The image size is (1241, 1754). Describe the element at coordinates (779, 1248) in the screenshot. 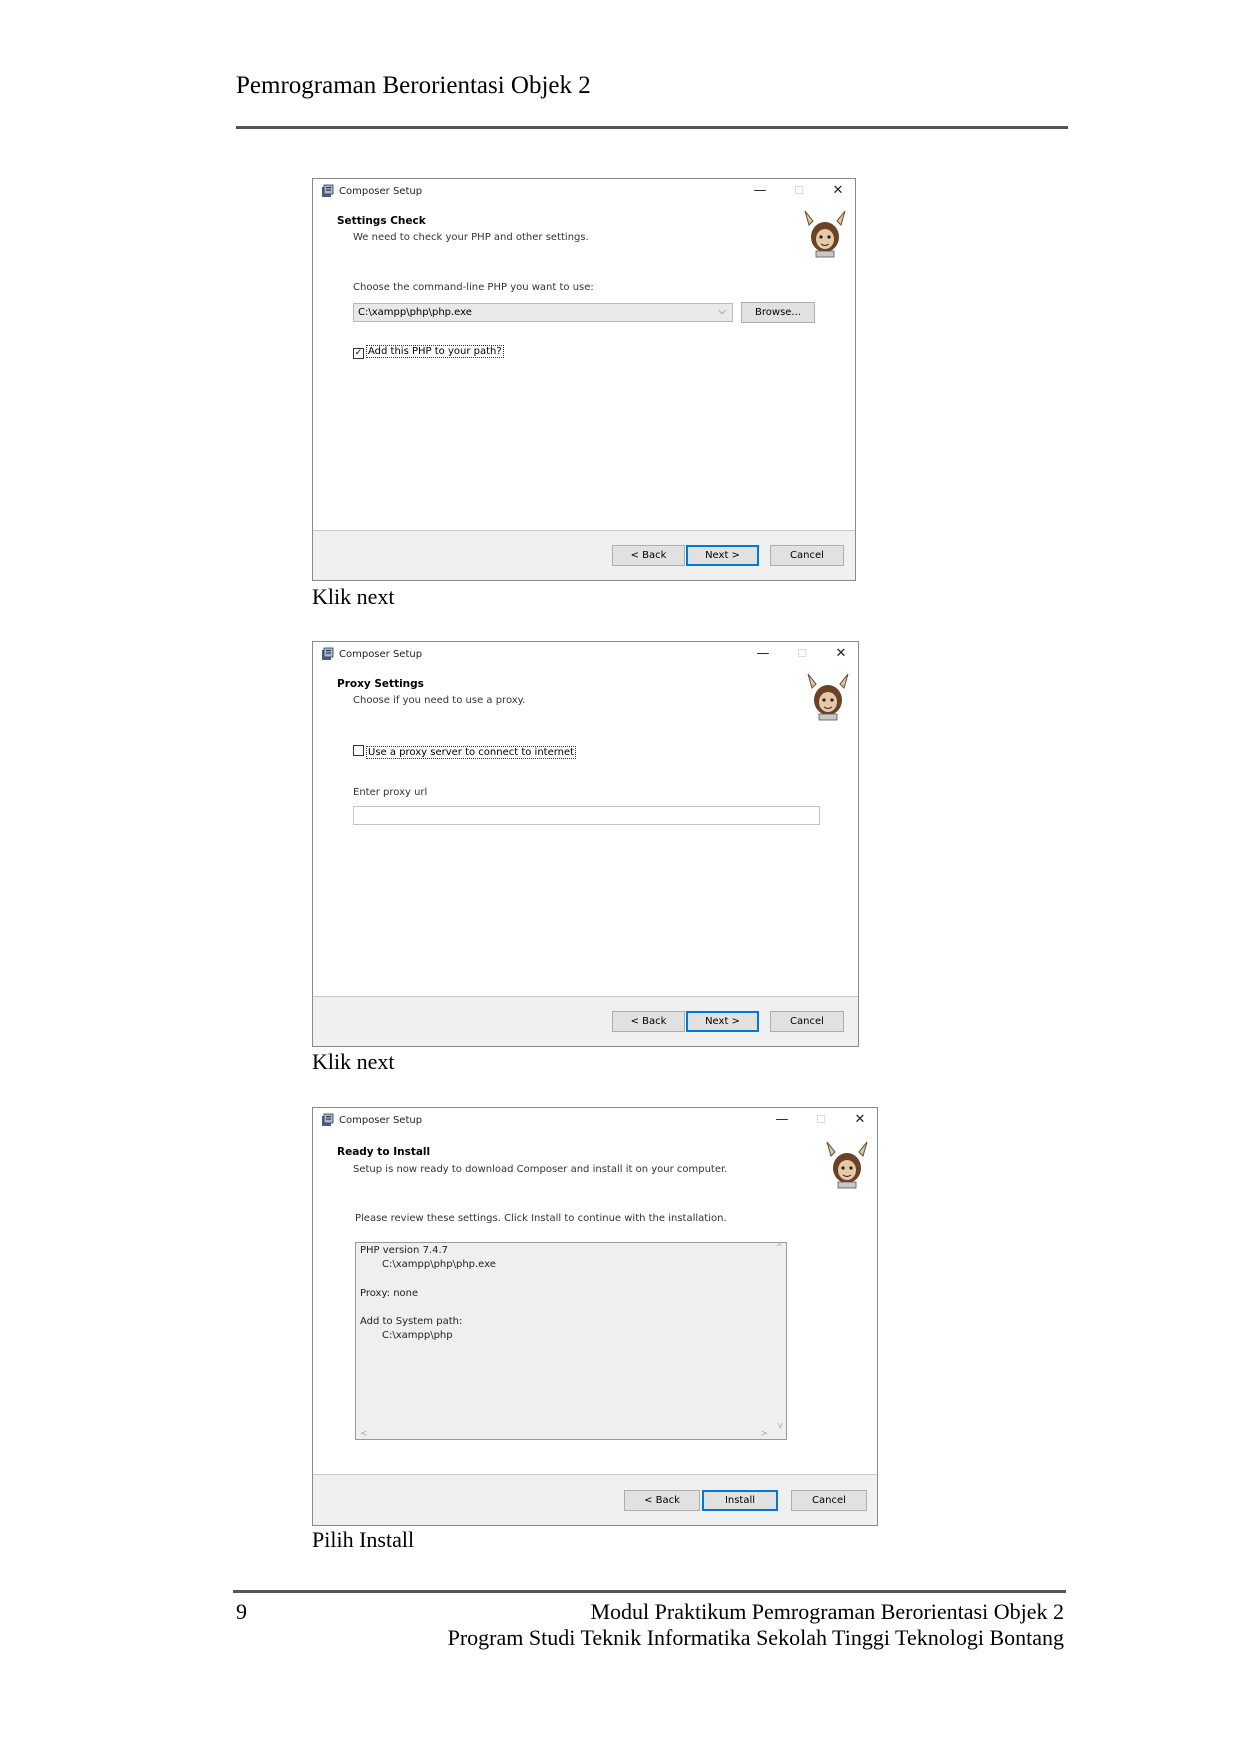

I see `scroll-up-icon: ^` at that location.